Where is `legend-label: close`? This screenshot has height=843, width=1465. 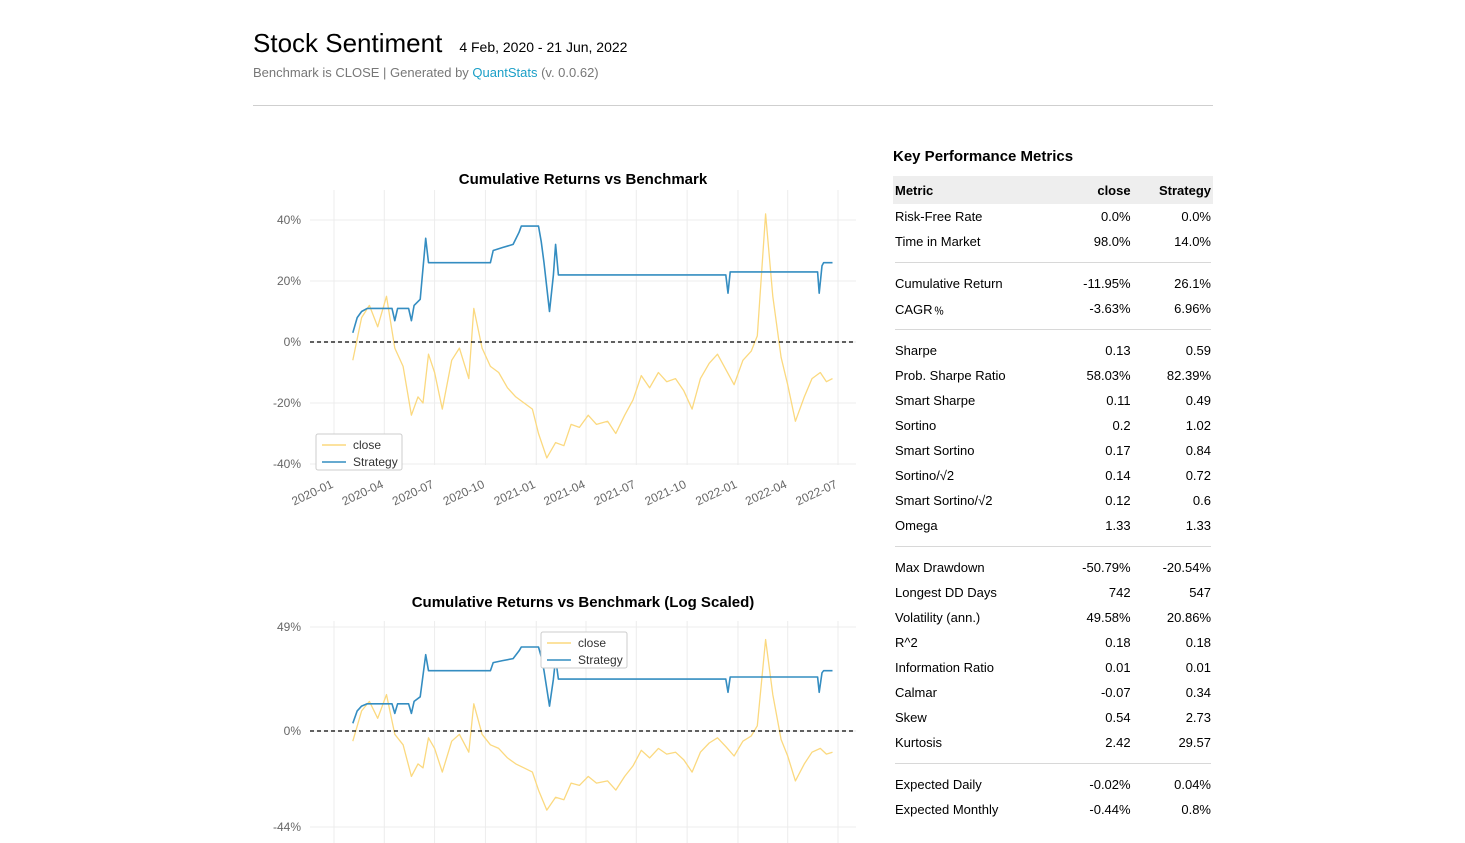
legend-label: close is located at coordinates (367, 445).